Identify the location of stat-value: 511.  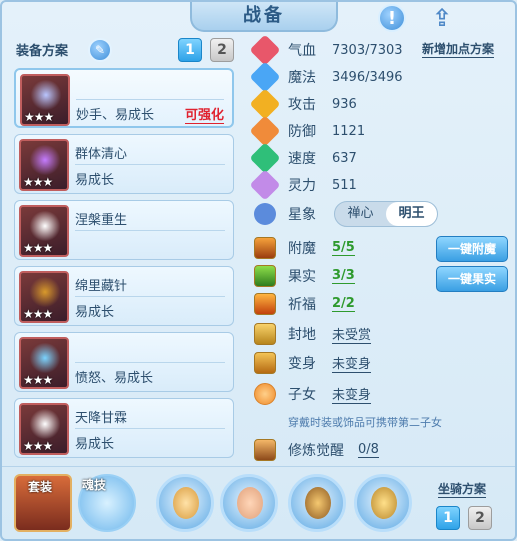
(344, 185).